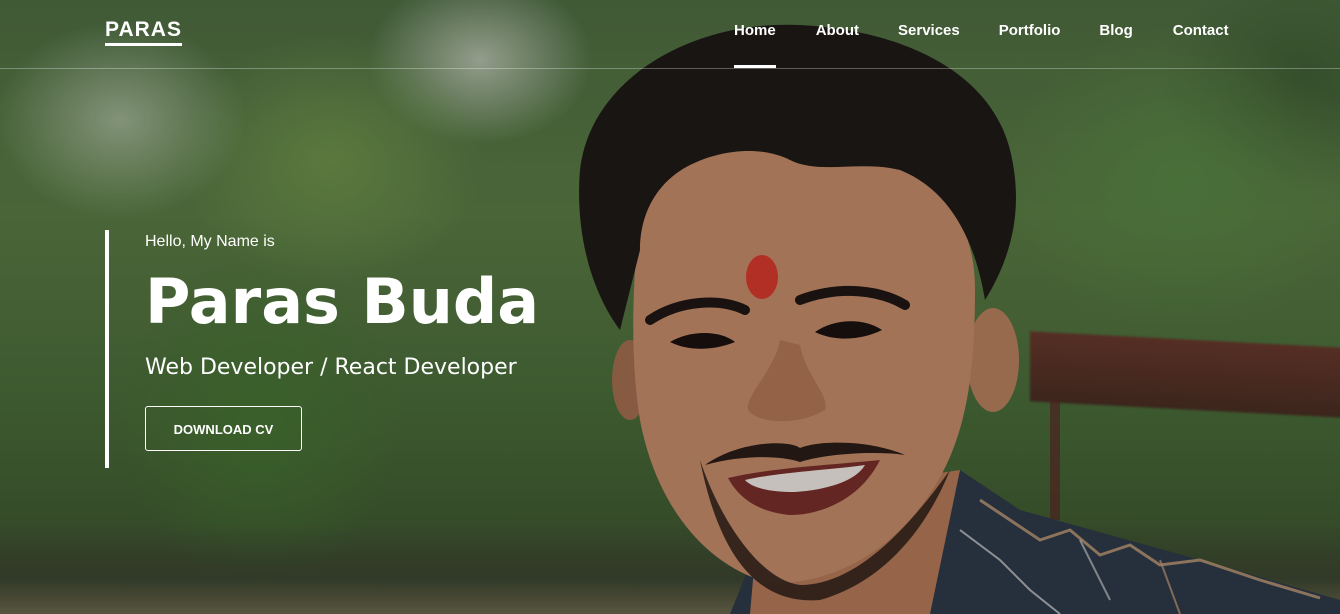  Describe the element at coordinates (210, 241) in the screenshot. I see `hero-greeting: Hello, My Name is` at that location.